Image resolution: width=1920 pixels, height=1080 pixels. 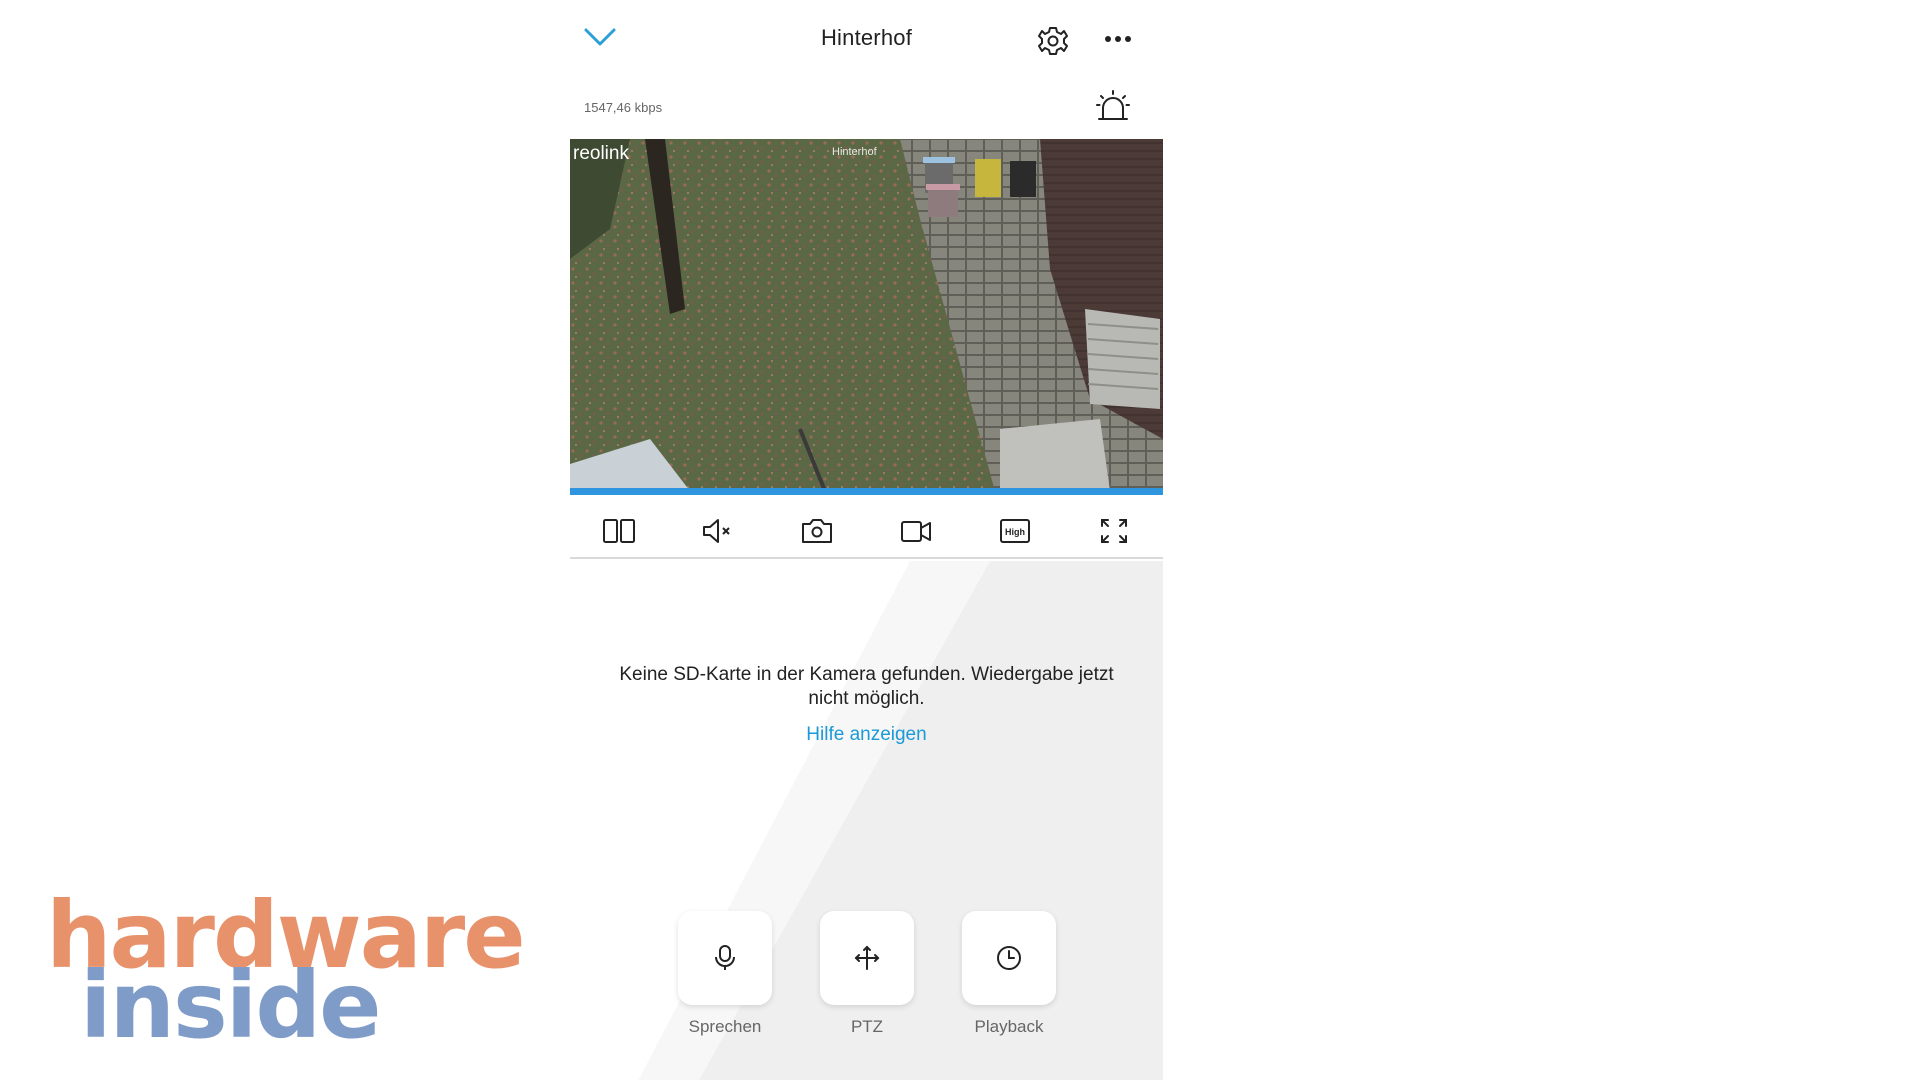 I want to click on split-view-button, so click(x=619, y=531).